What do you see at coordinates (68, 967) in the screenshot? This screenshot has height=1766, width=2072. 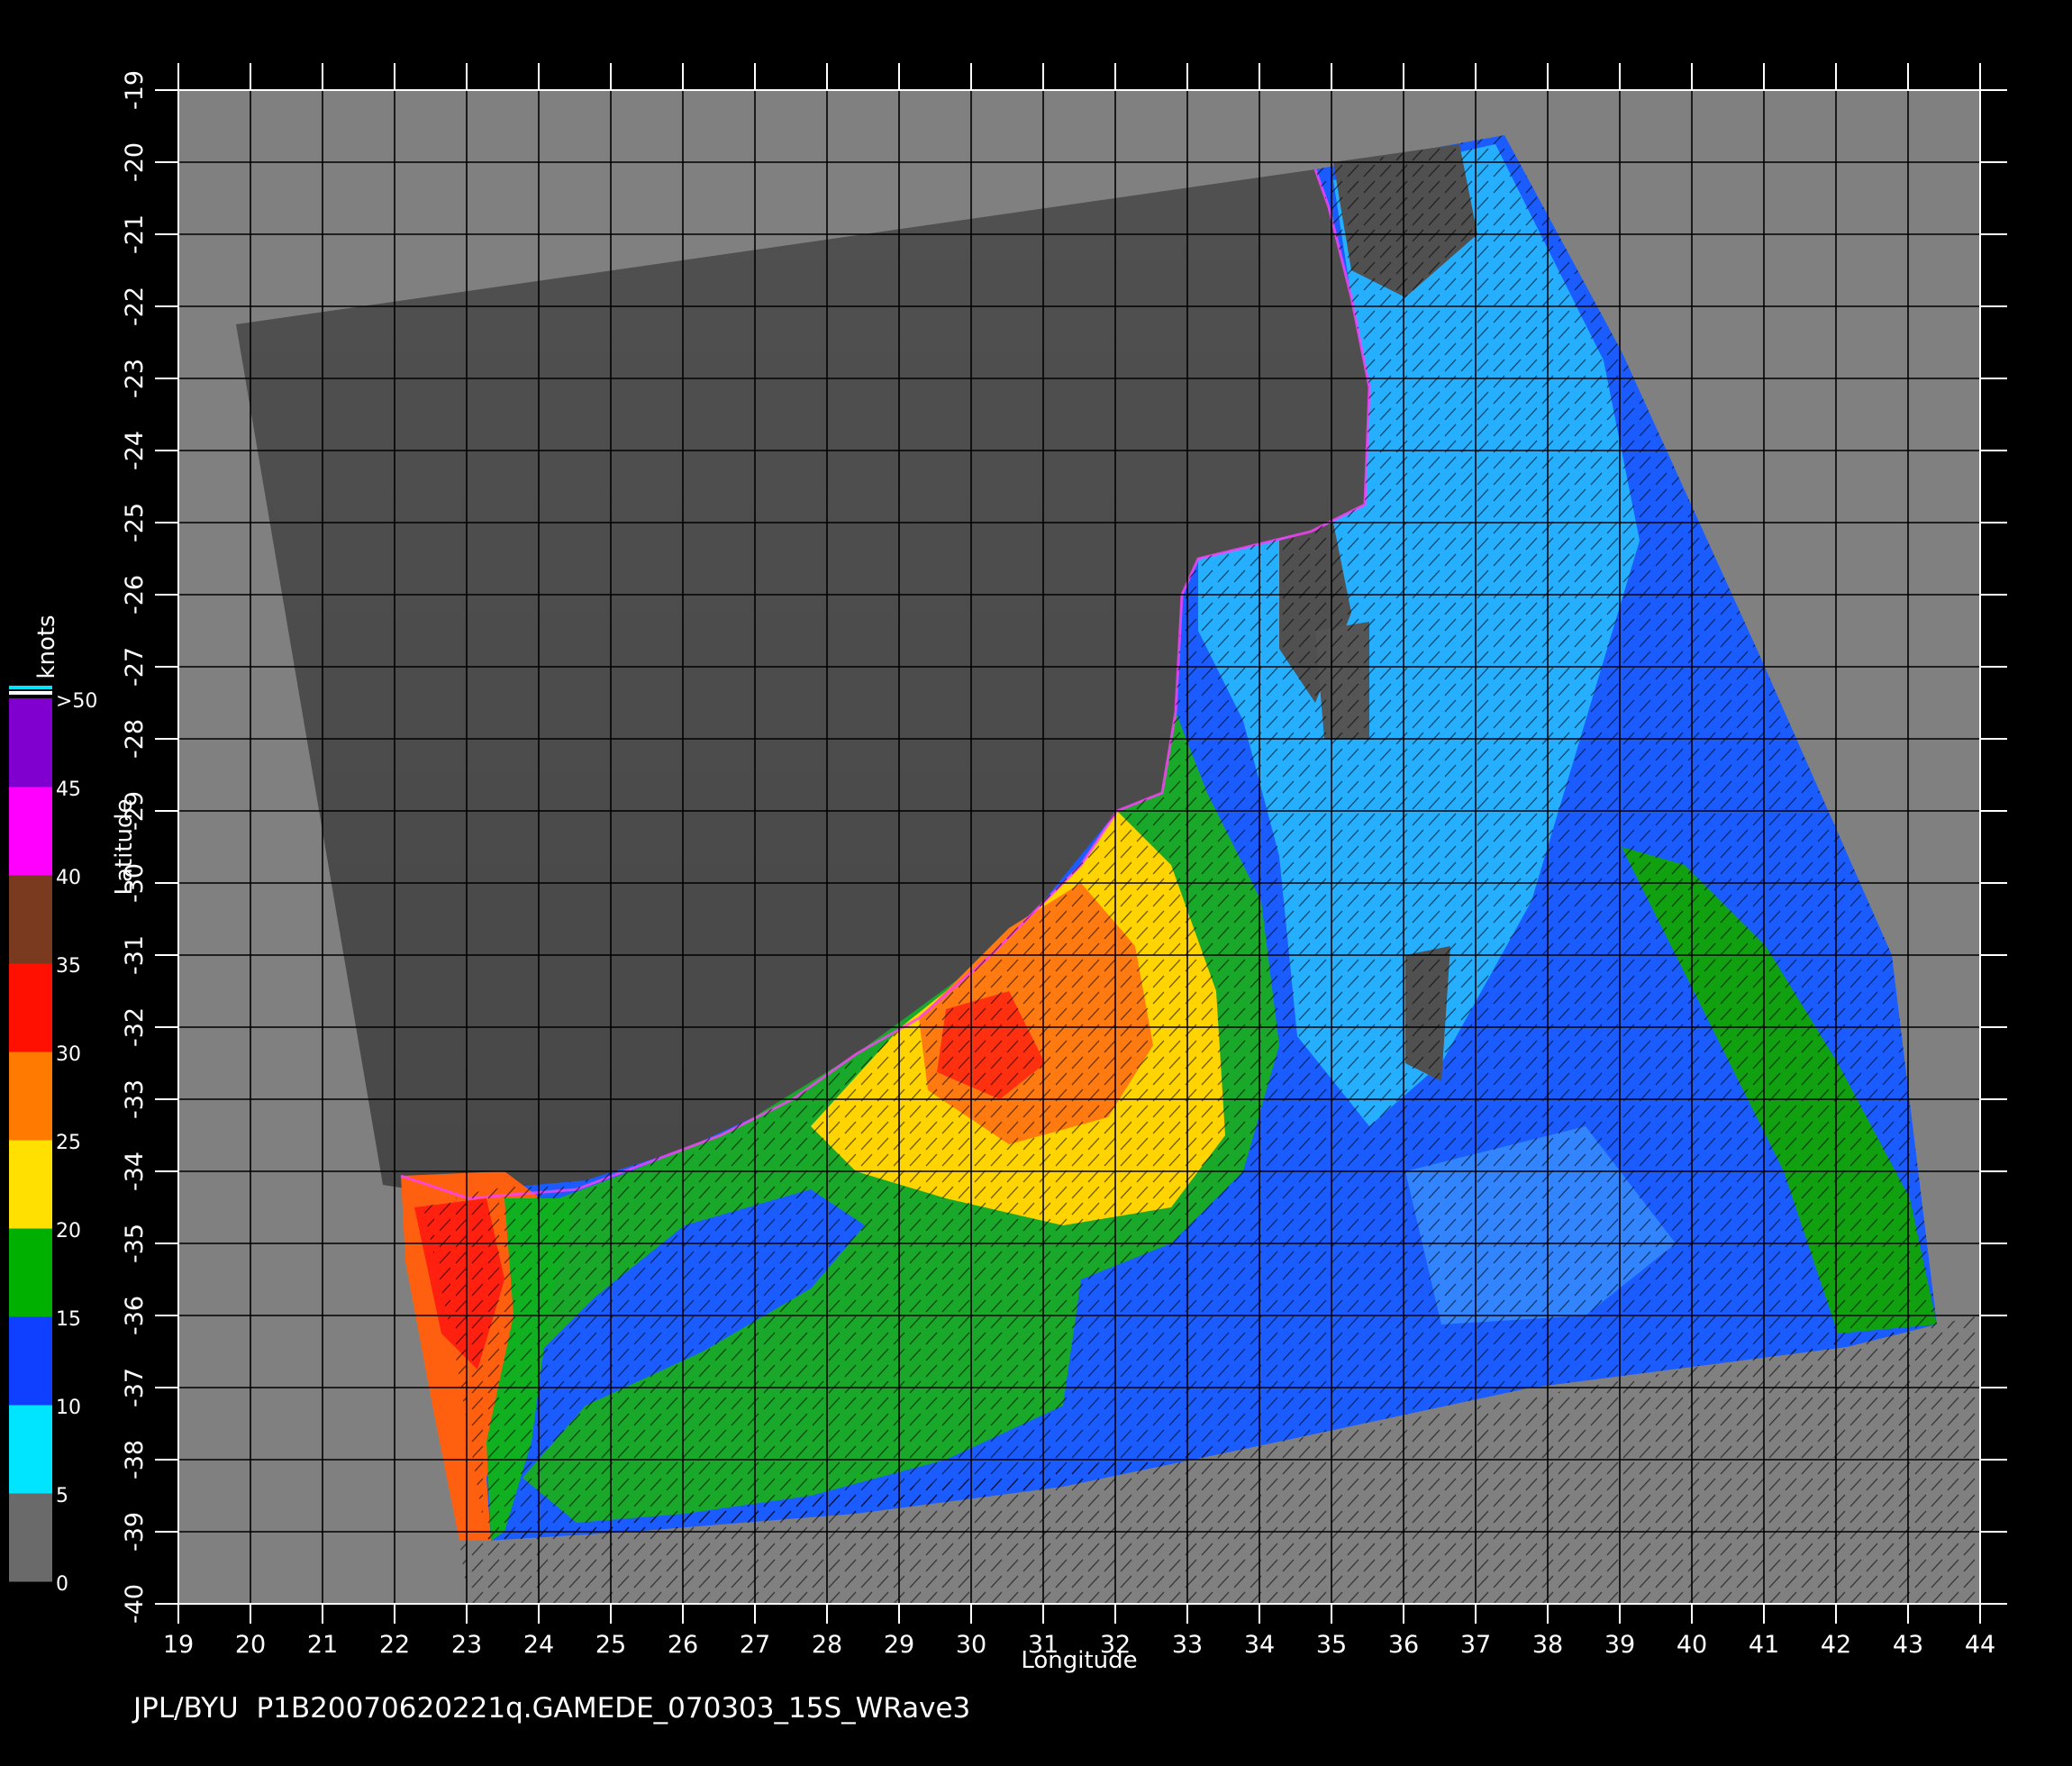 I see `colorbar-tick-label: 35` at bounding box center [68, 967].